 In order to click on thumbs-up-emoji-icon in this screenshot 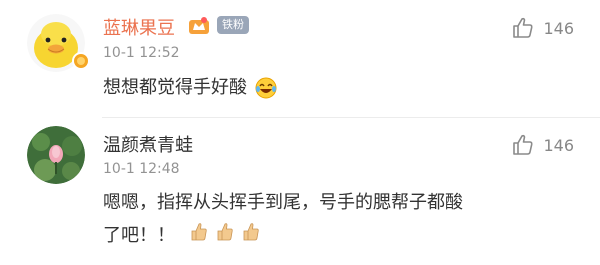, I will do `click(225, 231)`.